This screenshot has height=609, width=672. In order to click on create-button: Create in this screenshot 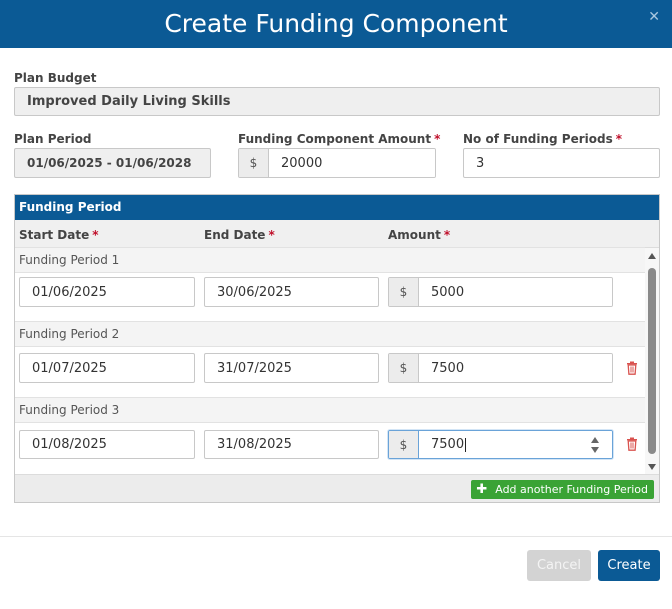, I will do `click(629, 565)`.